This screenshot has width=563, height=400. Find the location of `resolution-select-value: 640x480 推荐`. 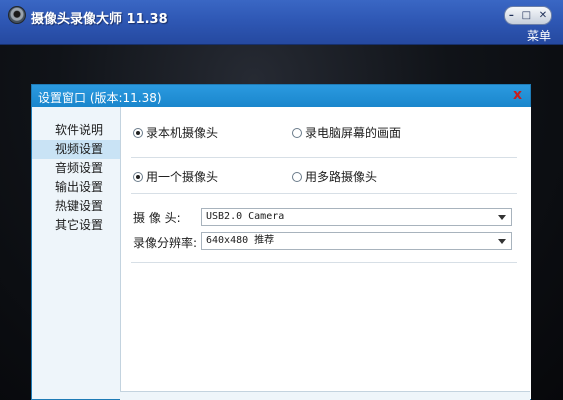

resolution-select-value: 640x480 推荐 is located at coordinates (240, 240).